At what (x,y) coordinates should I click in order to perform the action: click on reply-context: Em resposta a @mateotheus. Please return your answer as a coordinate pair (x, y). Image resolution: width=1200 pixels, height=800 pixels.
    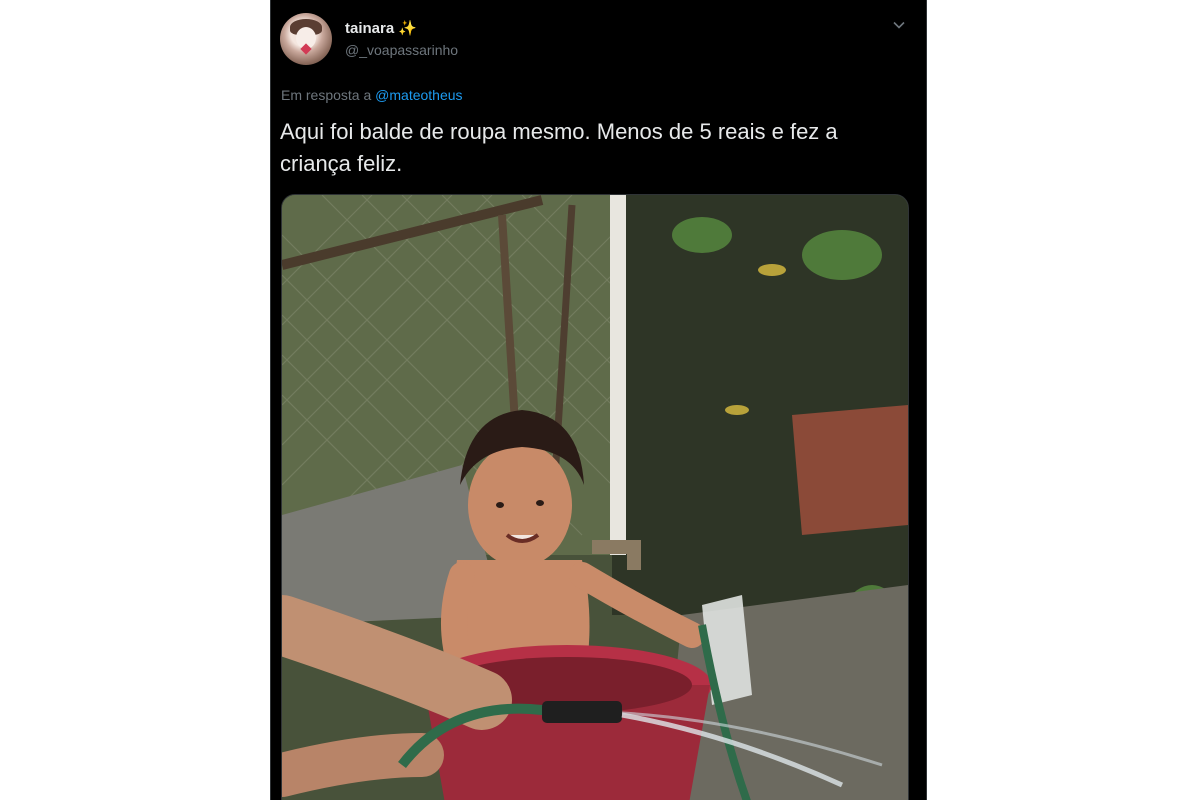
    Looking at the image, I should click on (372, 95).